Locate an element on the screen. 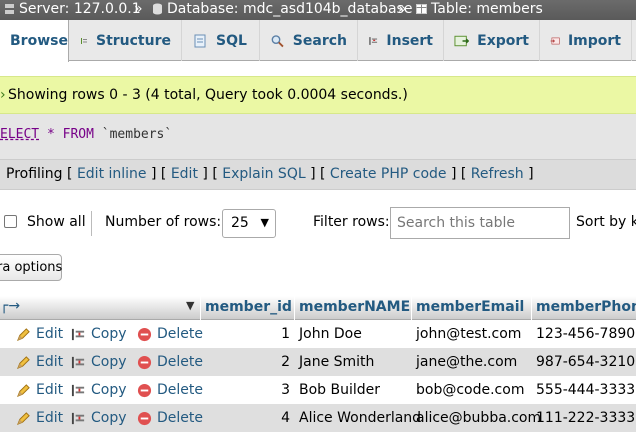 The image size is (636, 436). explain-sql-link: Explain SQL is located at coordinates (263, 174).